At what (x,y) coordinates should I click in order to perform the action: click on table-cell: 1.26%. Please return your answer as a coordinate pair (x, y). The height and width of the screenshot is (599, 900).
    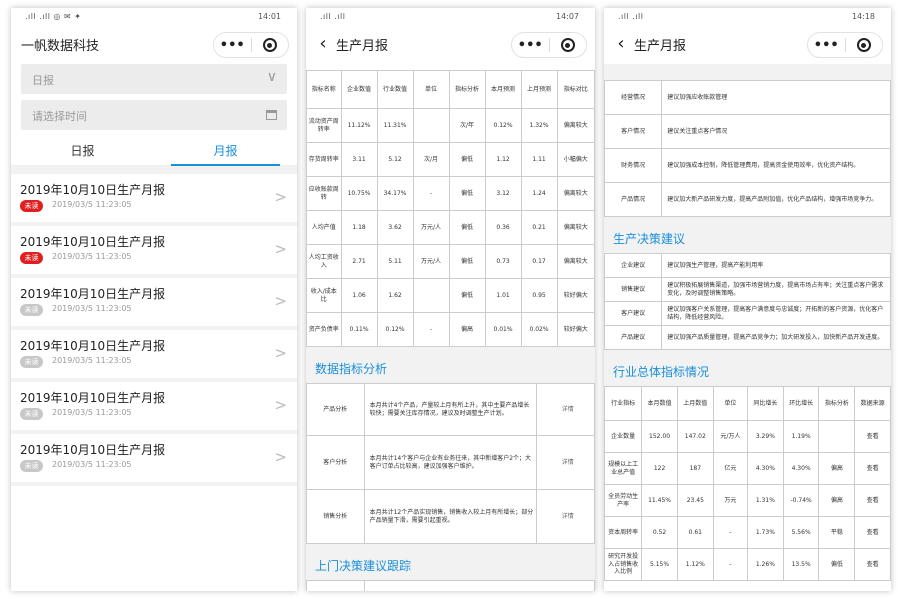
    Looking at the image, I should click on (765, 564).